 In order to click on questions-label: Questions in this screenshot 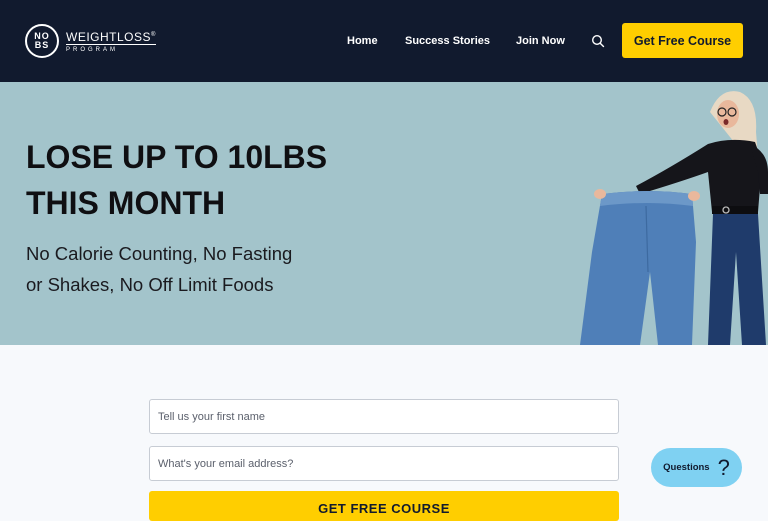, I will do `click(686, 467)`.